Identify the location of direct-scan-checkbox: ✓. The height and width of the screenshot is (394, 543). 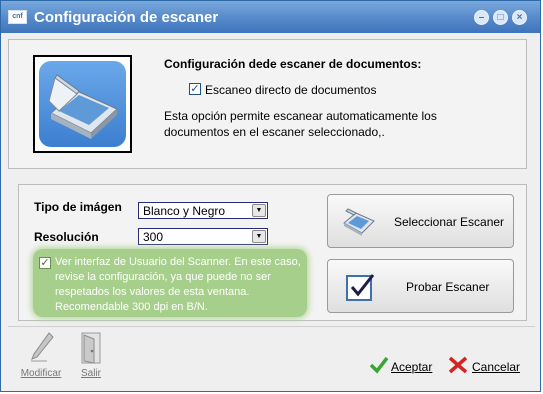
(195, 89).